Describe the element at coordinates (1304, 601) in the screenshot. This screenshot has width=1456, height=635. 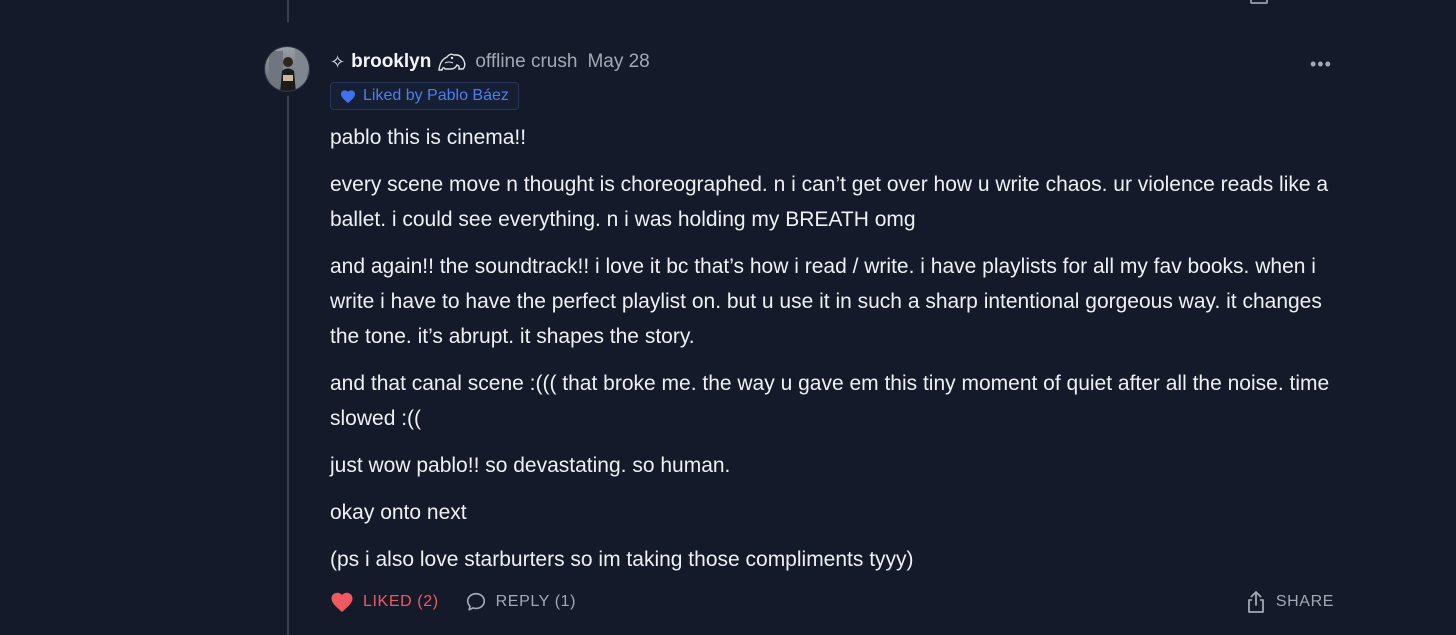
I see `share-label: SHARE` at that location.